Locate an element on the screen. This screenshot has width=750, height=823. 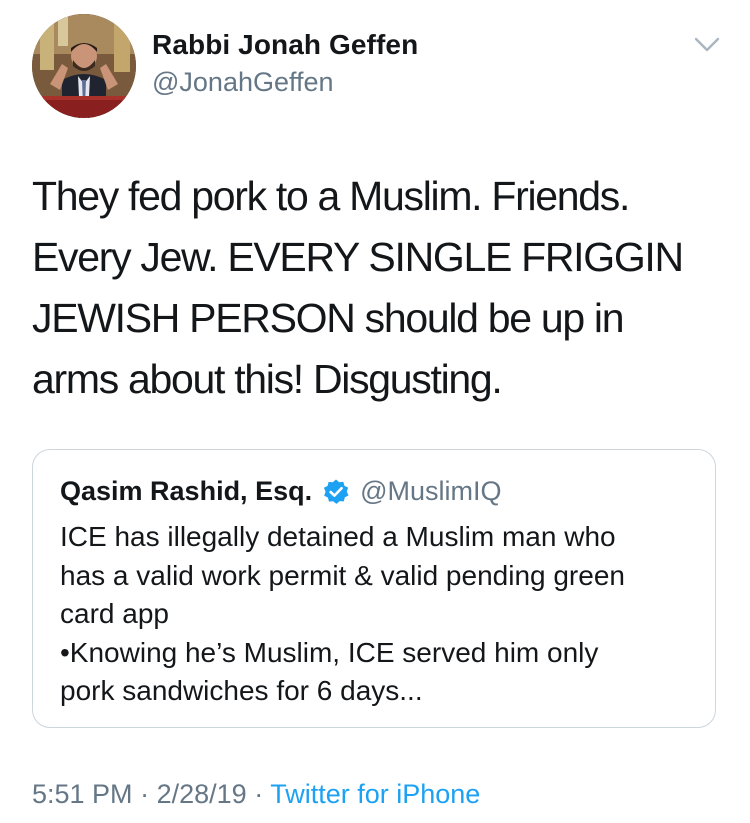
tweet-time: 5:51 PM is located at coordinates (82, 794).